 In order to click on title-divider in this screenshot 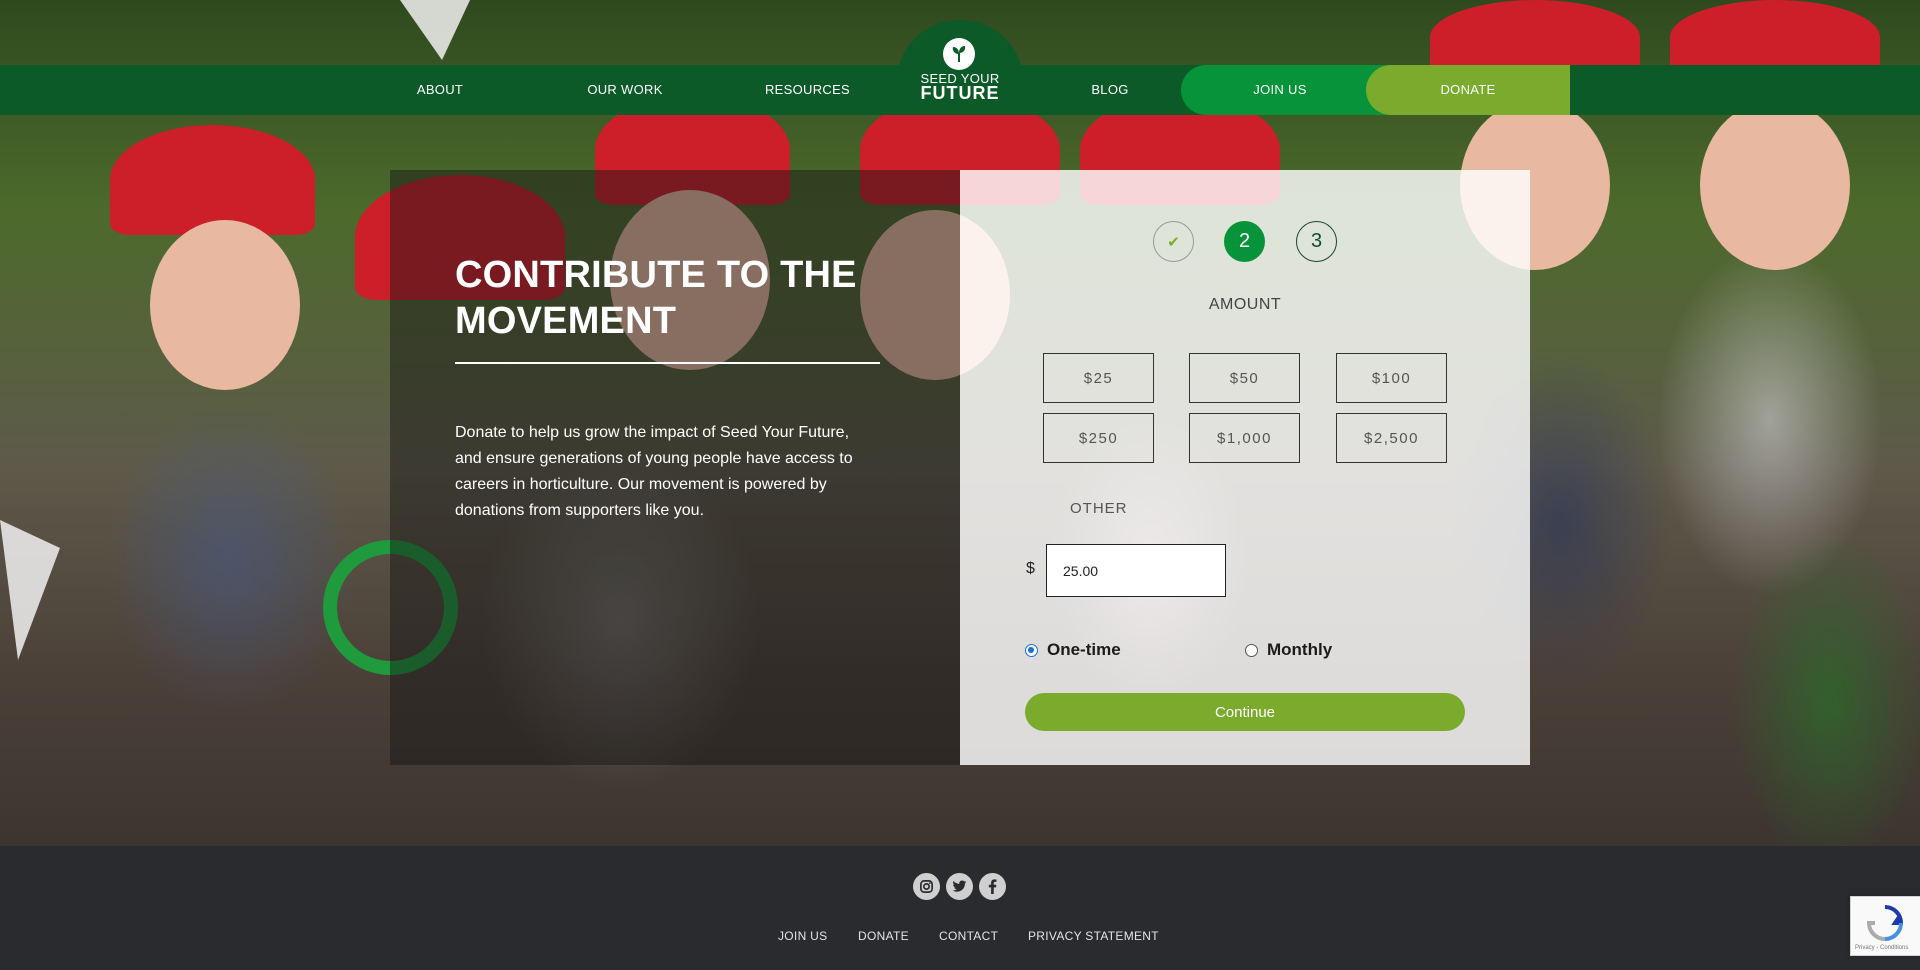, I will do `click(667, 363)`.